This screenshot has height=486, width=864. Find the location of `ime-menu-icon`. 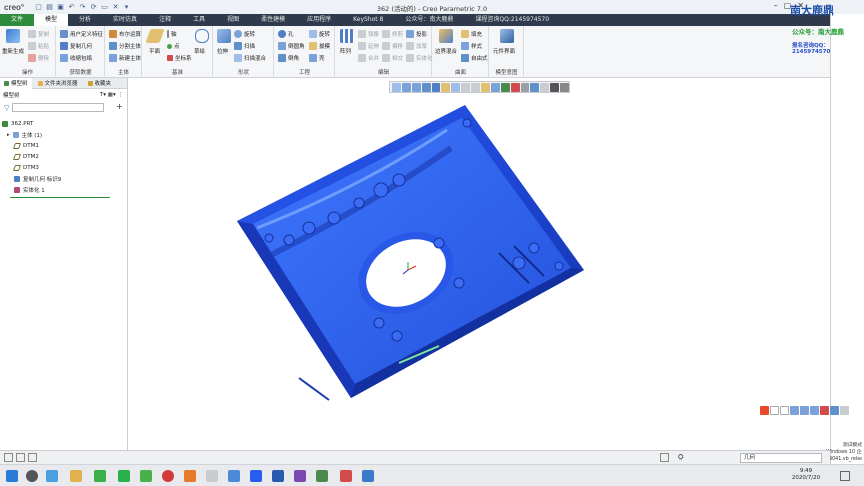

ime-menu-icon is located at coordinates (844, 410).